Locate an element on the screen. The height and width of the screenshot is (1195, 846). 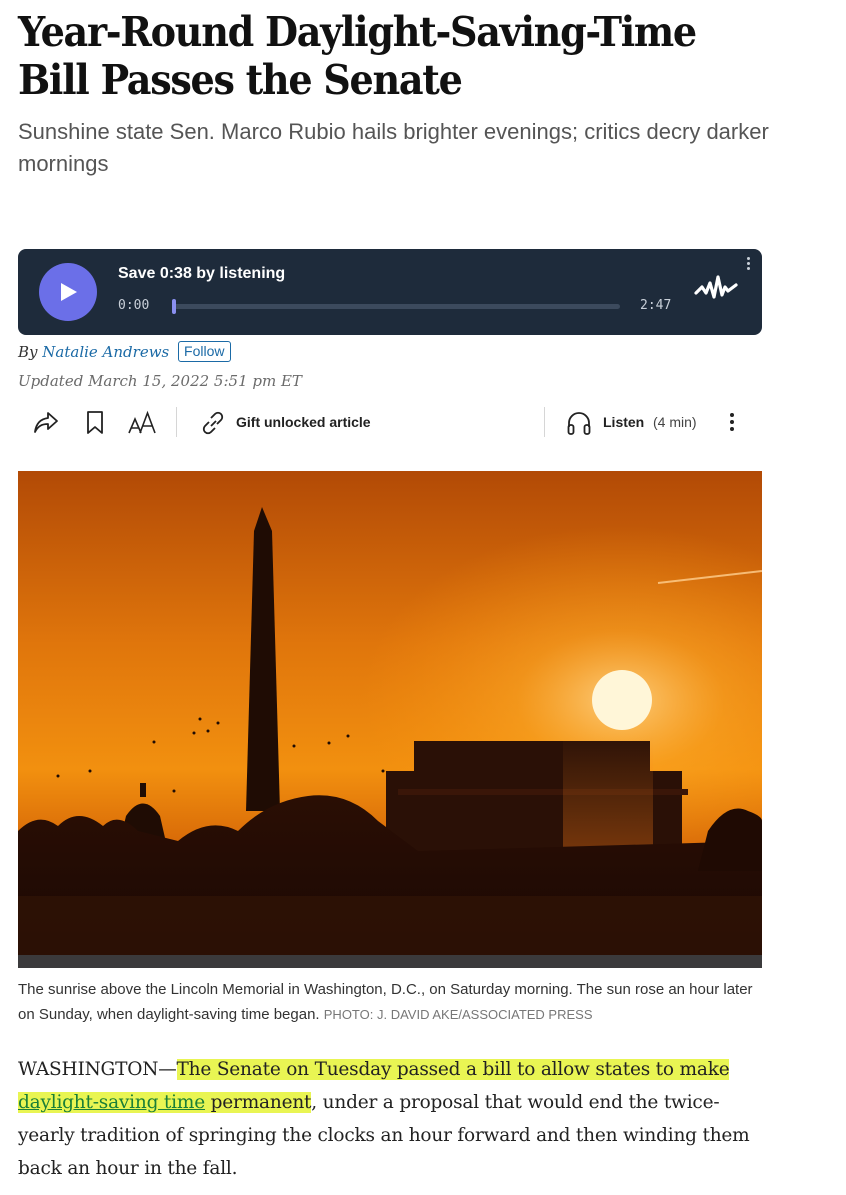
share-icon is located at coordinates (46, 423).